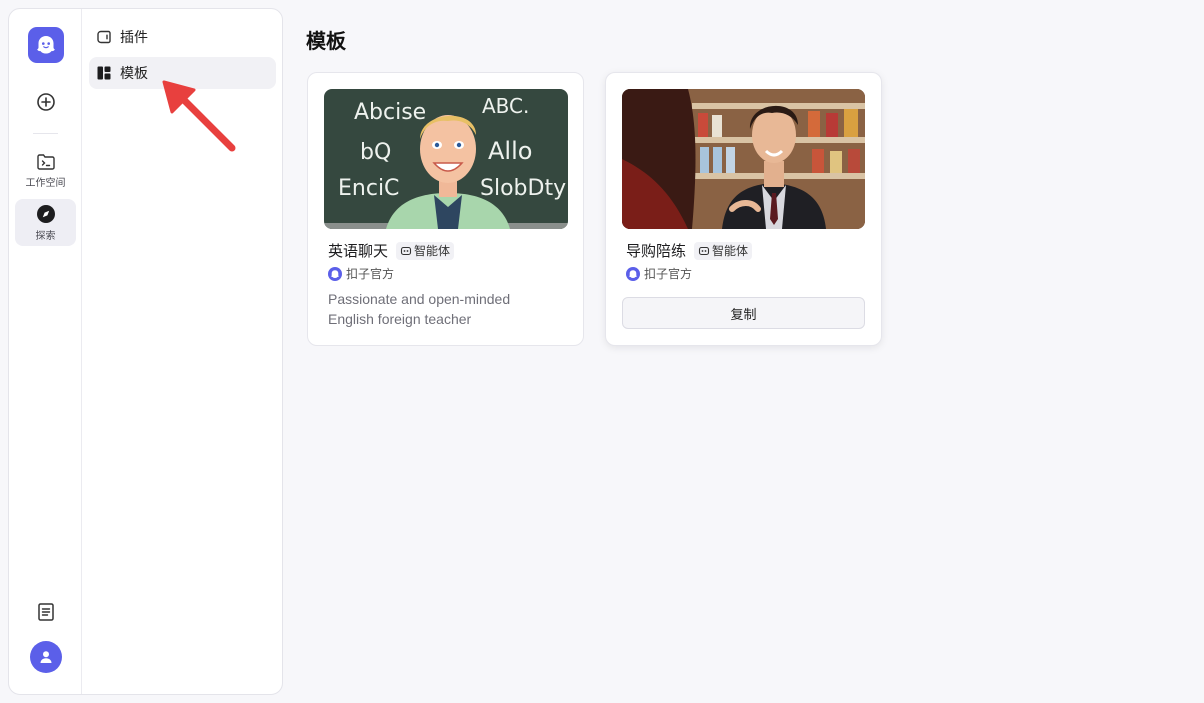 The image size is (1204, 703). I want to click on card-title: 导购陪练, so click(656, 251).